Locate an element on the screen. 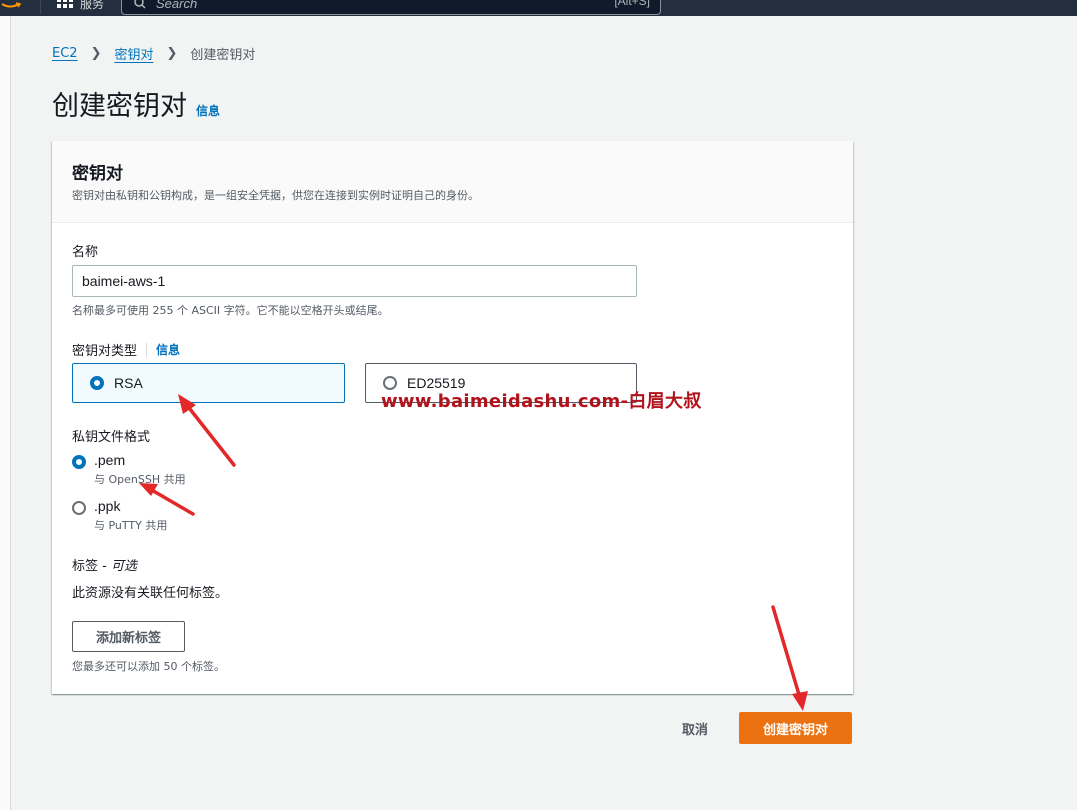 Image resolution: width=1077 pixels, height=810 pixels. file-format-option-label: .pem is located at coordinates (110, 460).